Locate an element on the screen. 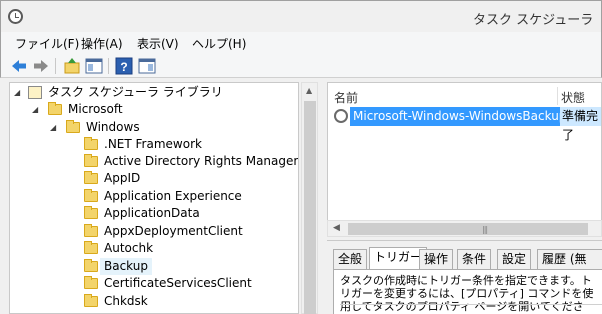 This screenshot has width=602, height=314. scrollbar-thumb: ||| is located at coordinates (468, 229).